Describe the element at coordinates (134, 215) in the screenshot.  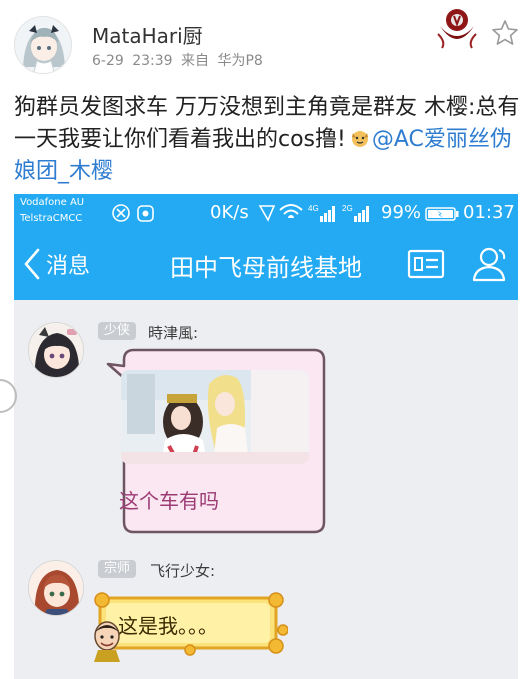
I see `notification-icons` at that location.